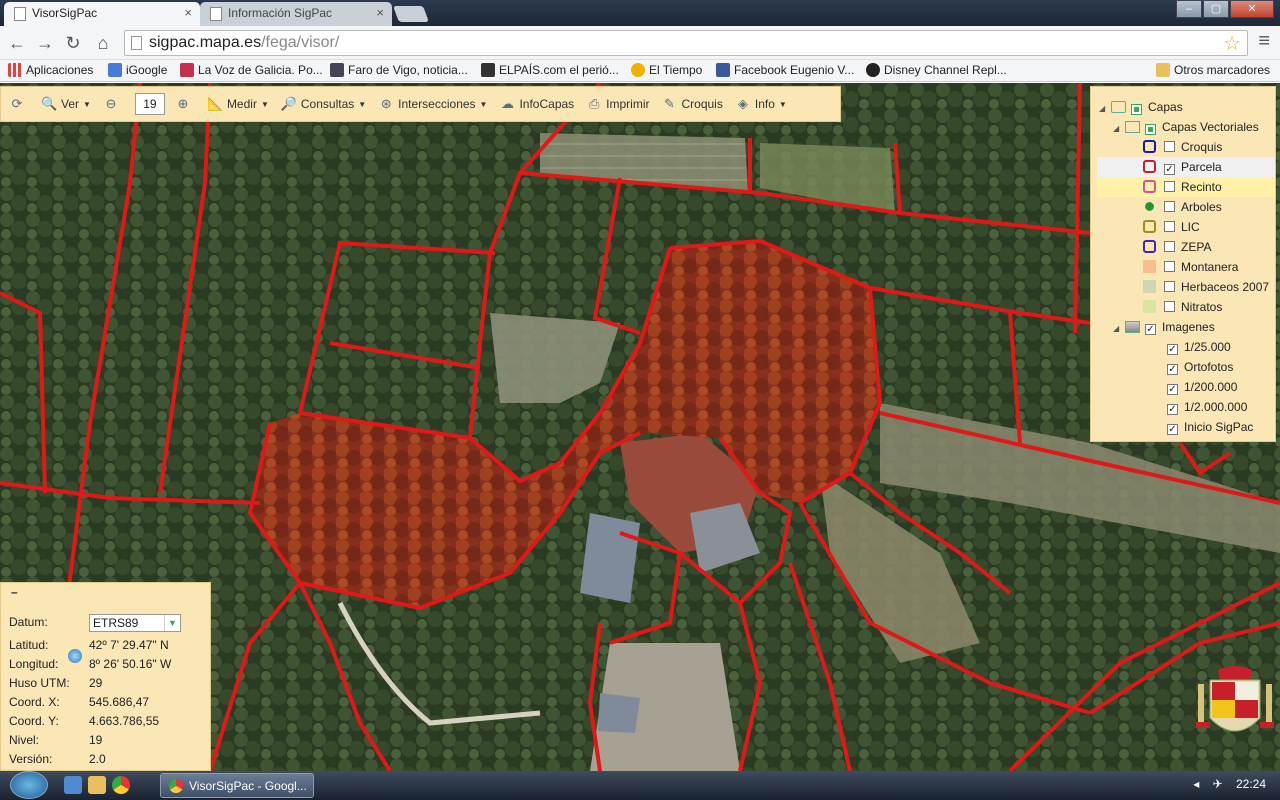 The width and height of the screenshot is (1280, 800). I want to click on bookmark-el-tiempo: El Tiempo, so click(666, 70).